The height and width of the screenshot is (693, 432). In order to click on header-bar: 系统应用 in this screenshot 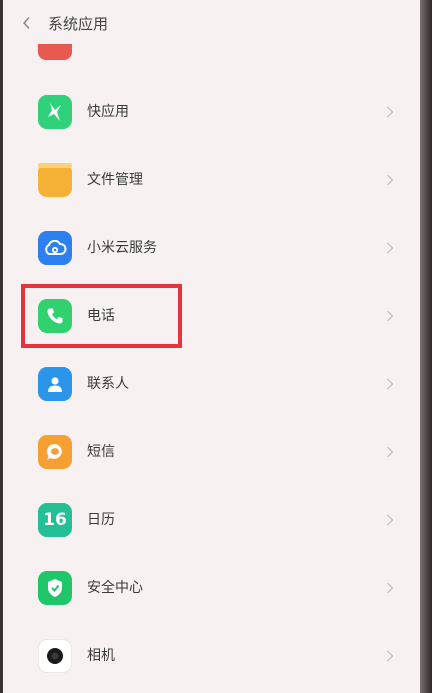, I will do `click(211, 22)`.